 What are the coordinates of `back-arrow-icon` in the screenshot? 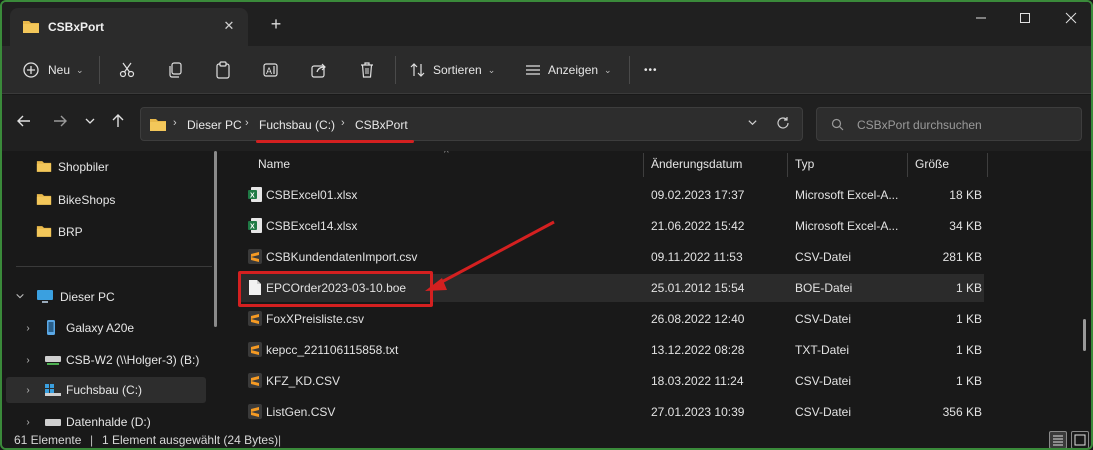 It's located at (24, 123).